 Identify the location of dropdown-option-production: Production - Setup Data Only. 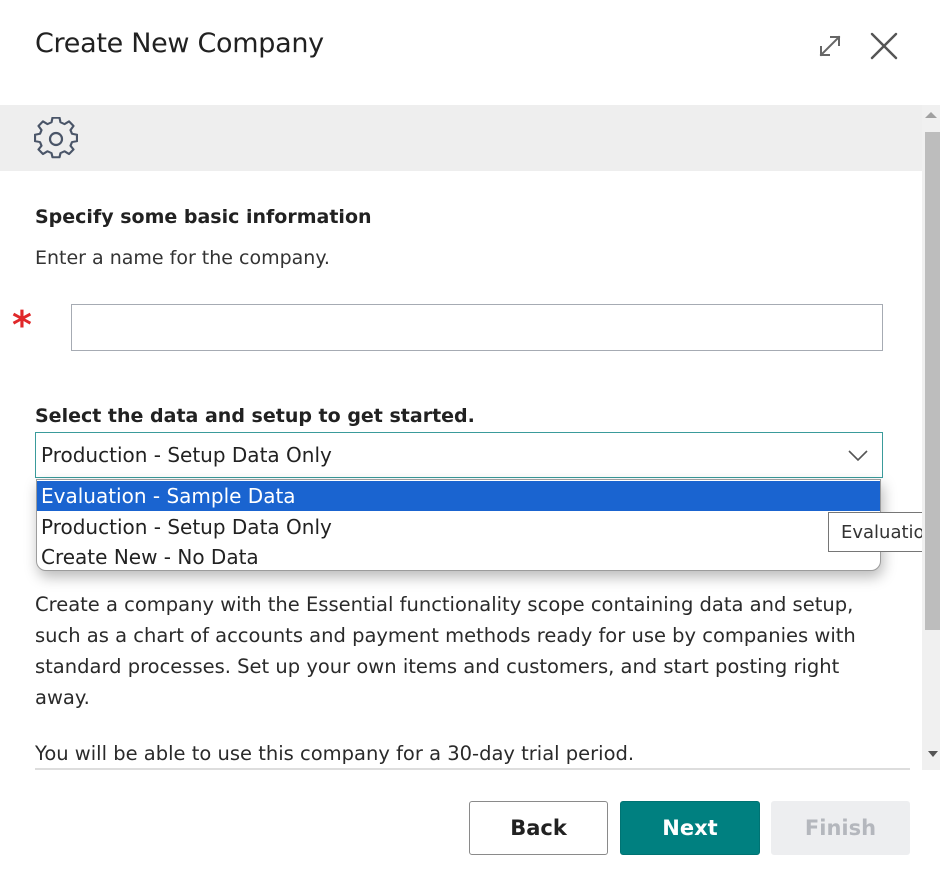
(458, 527).